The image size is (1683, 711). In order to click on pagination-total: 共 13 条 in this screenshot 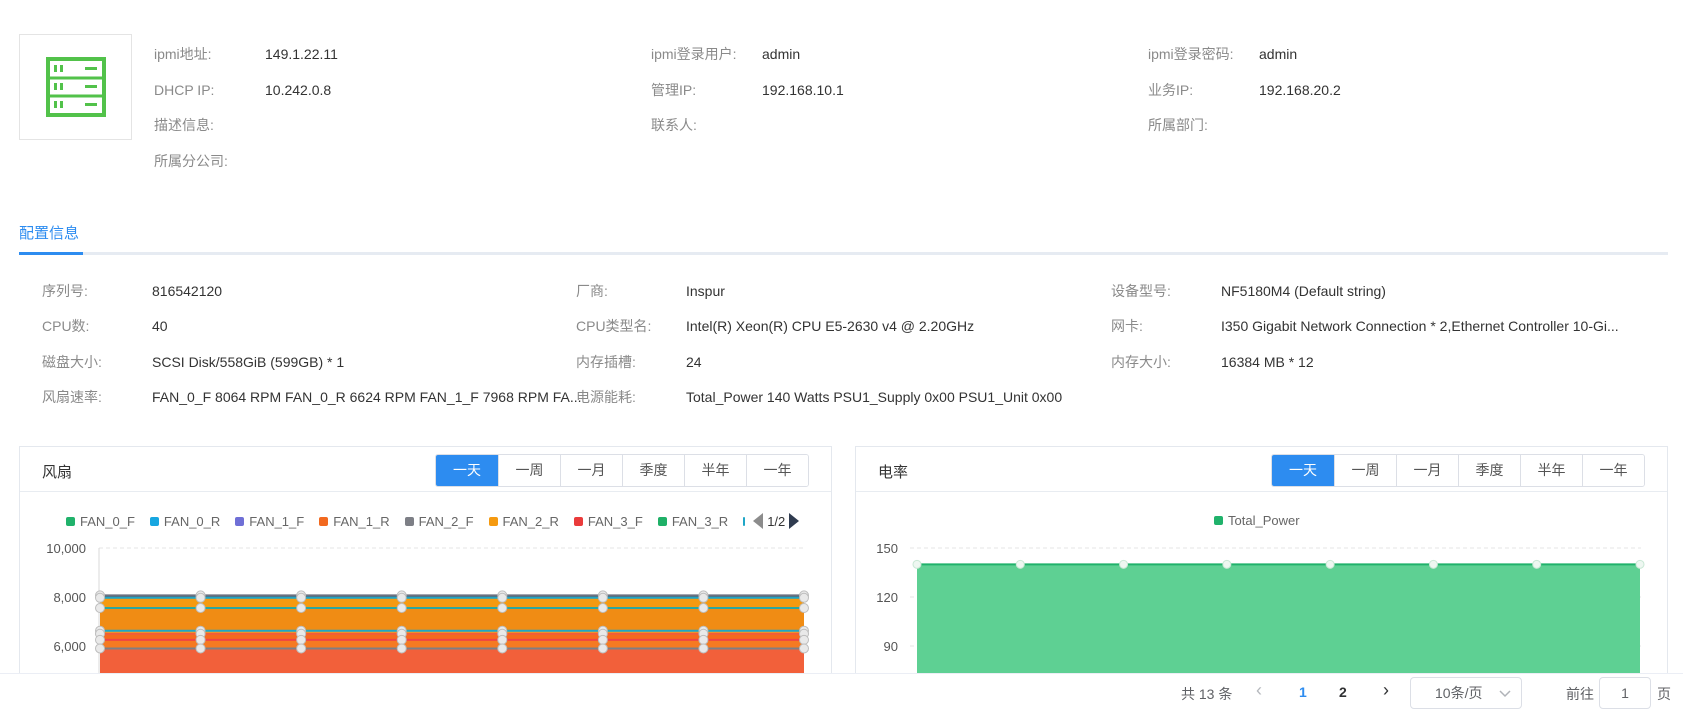, I will do `click(1207, 694)`.